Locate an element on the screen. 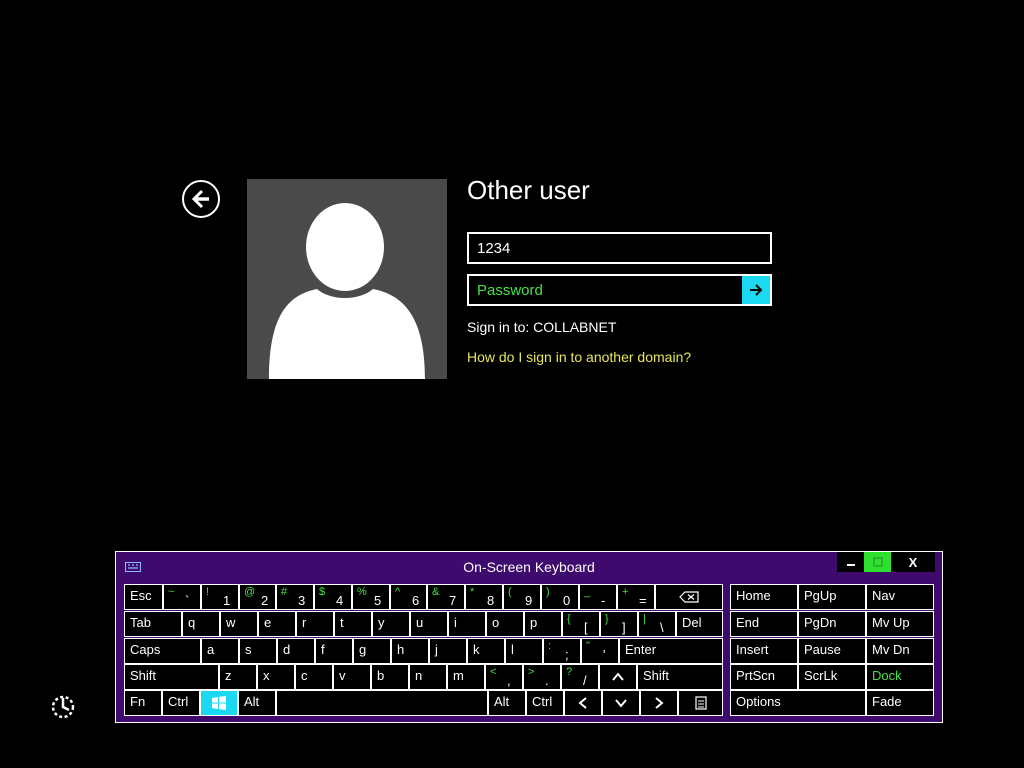  key-windows is located at coordinates (219, 703).